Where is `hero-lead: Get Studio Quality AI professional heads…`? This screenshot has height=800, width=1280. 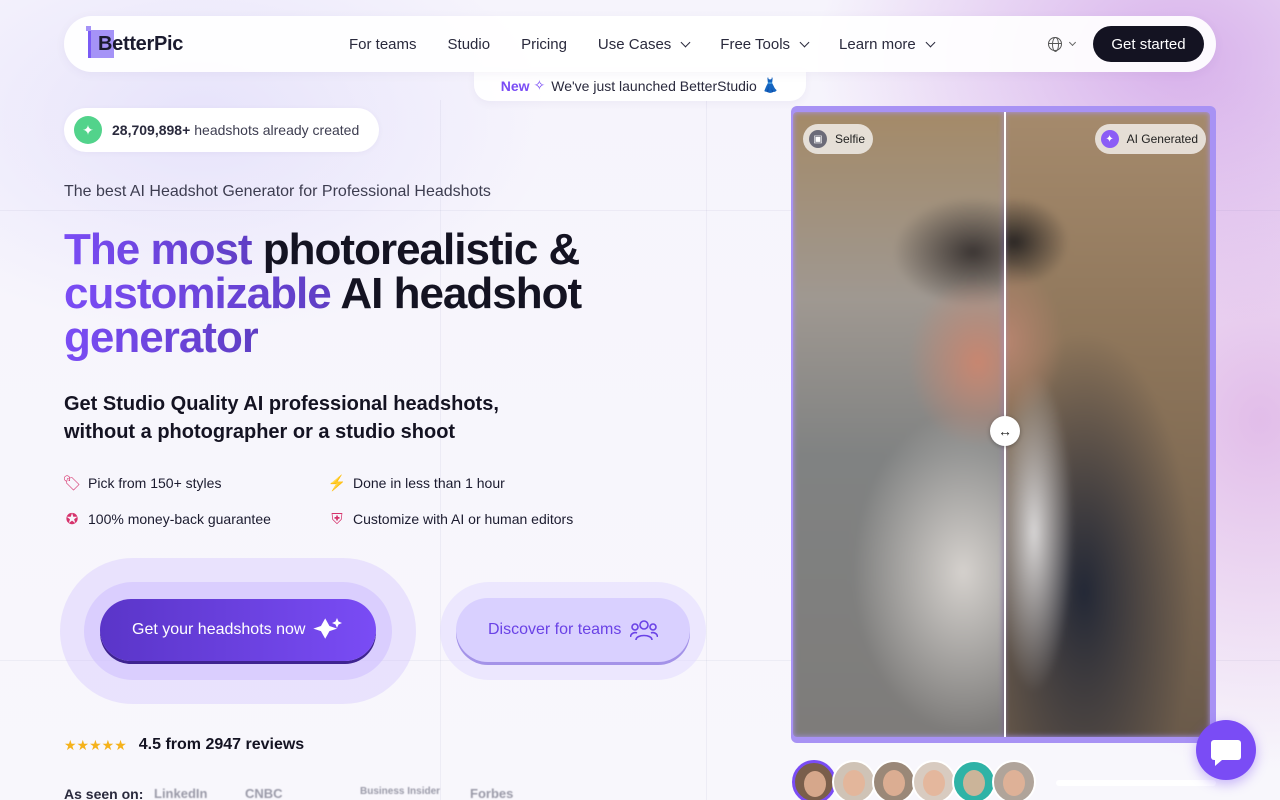 hero-lead: Get Studio Quality AI professional heads… is located at coordinates (294, 418).